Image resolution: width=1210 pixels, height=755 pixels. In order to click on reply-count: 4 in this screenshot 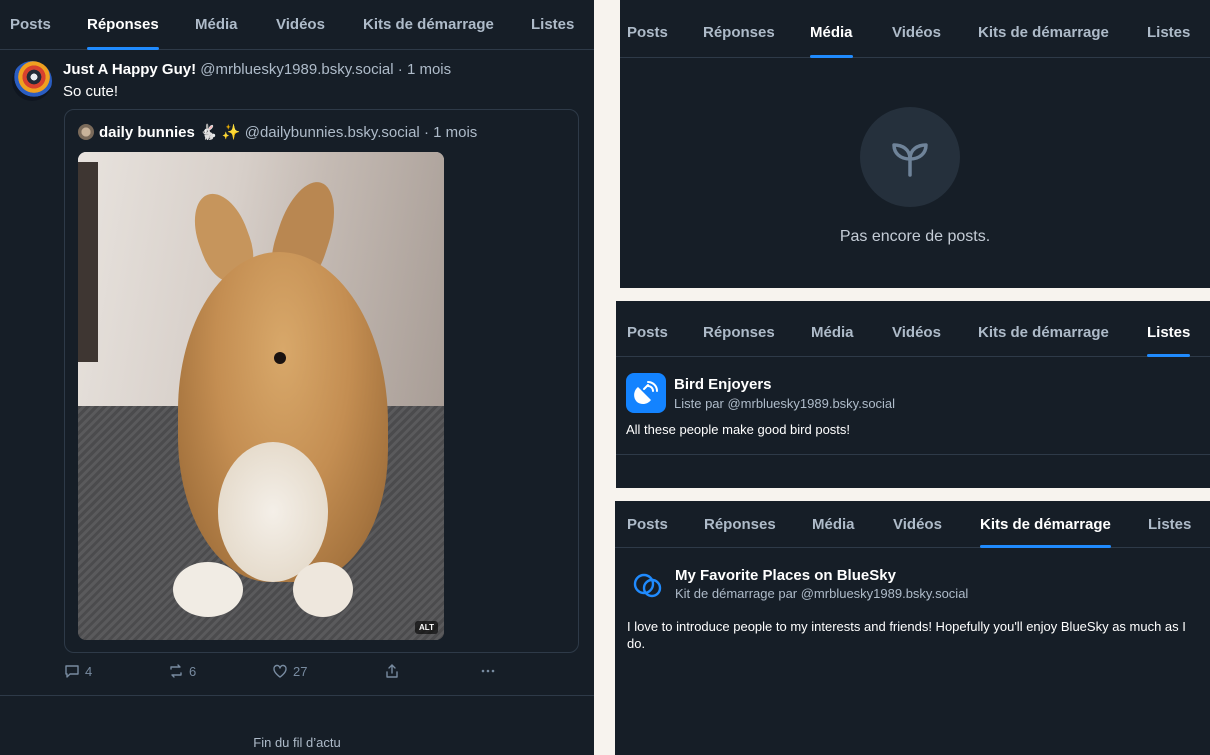, I will do `click(89, 671)`.